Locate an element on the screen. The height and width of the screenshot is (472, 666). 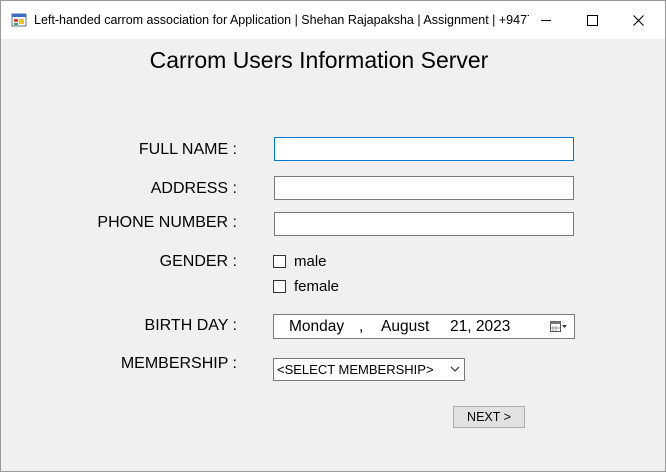
female-checkbox is located at coordinates (279, 286).